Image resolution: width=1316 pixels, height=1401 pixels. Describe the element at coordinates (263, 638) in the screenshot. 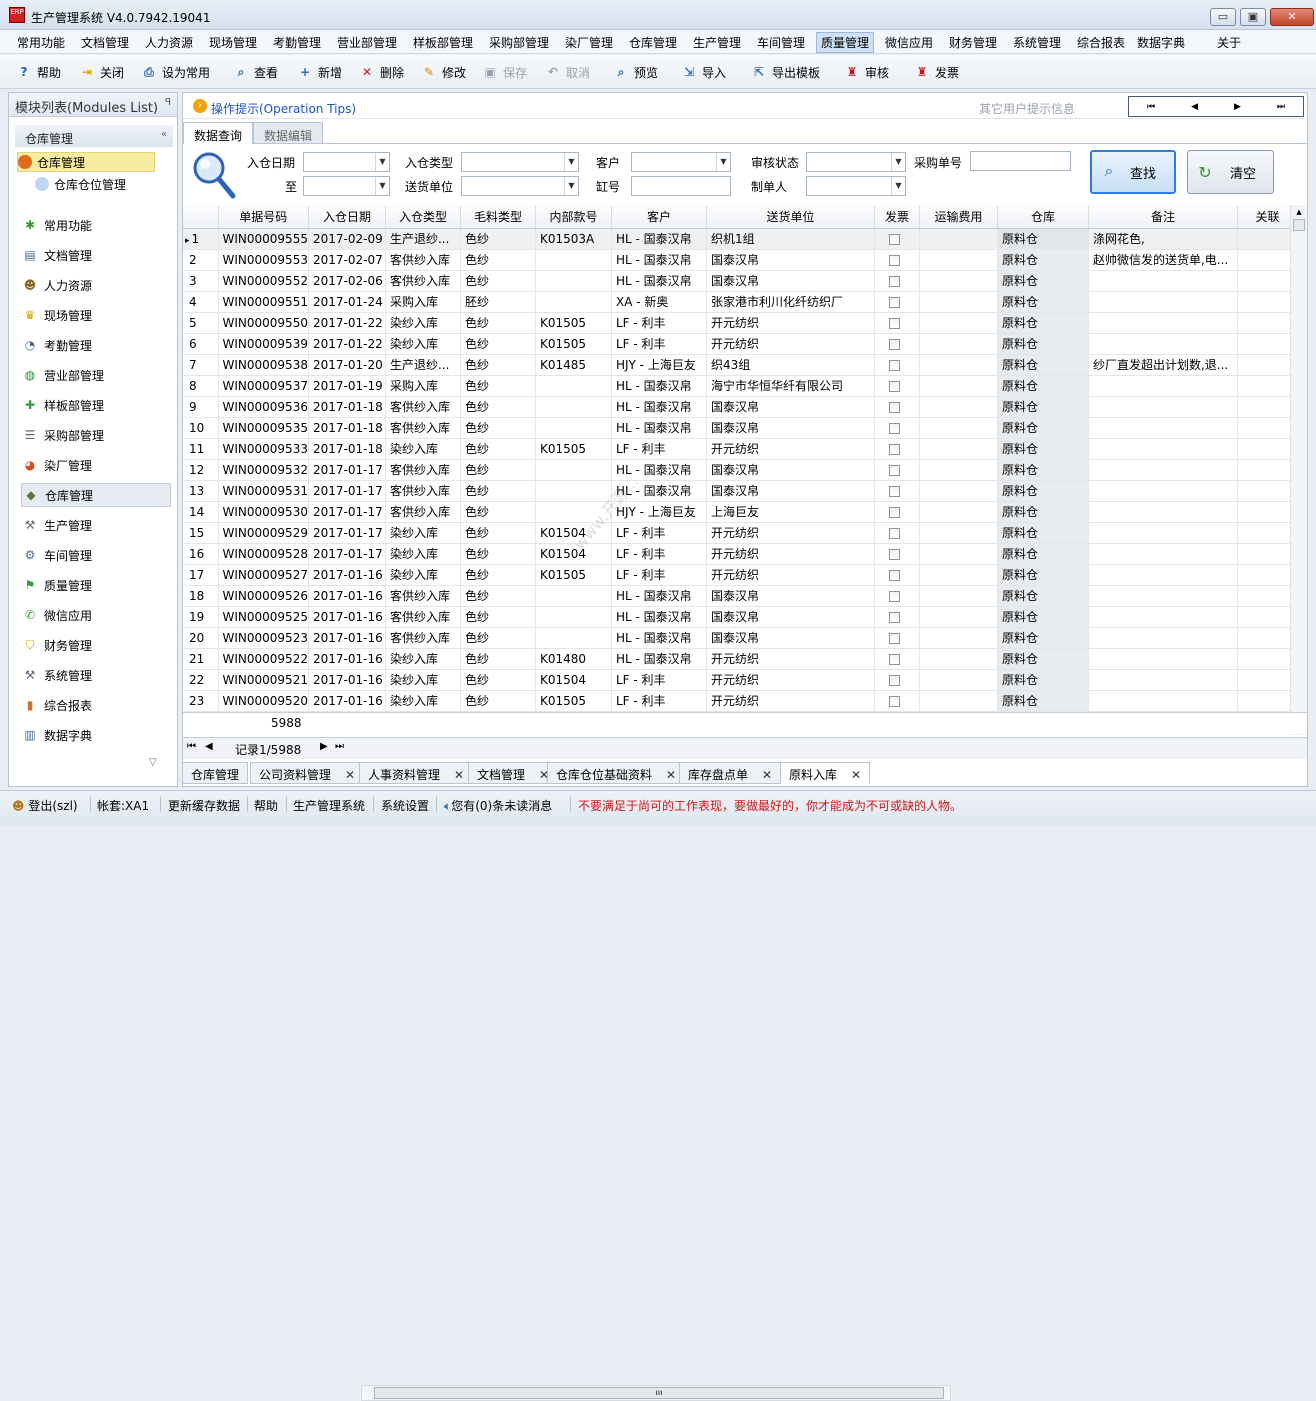

I see `table-cell: WIN00009523` at that location.